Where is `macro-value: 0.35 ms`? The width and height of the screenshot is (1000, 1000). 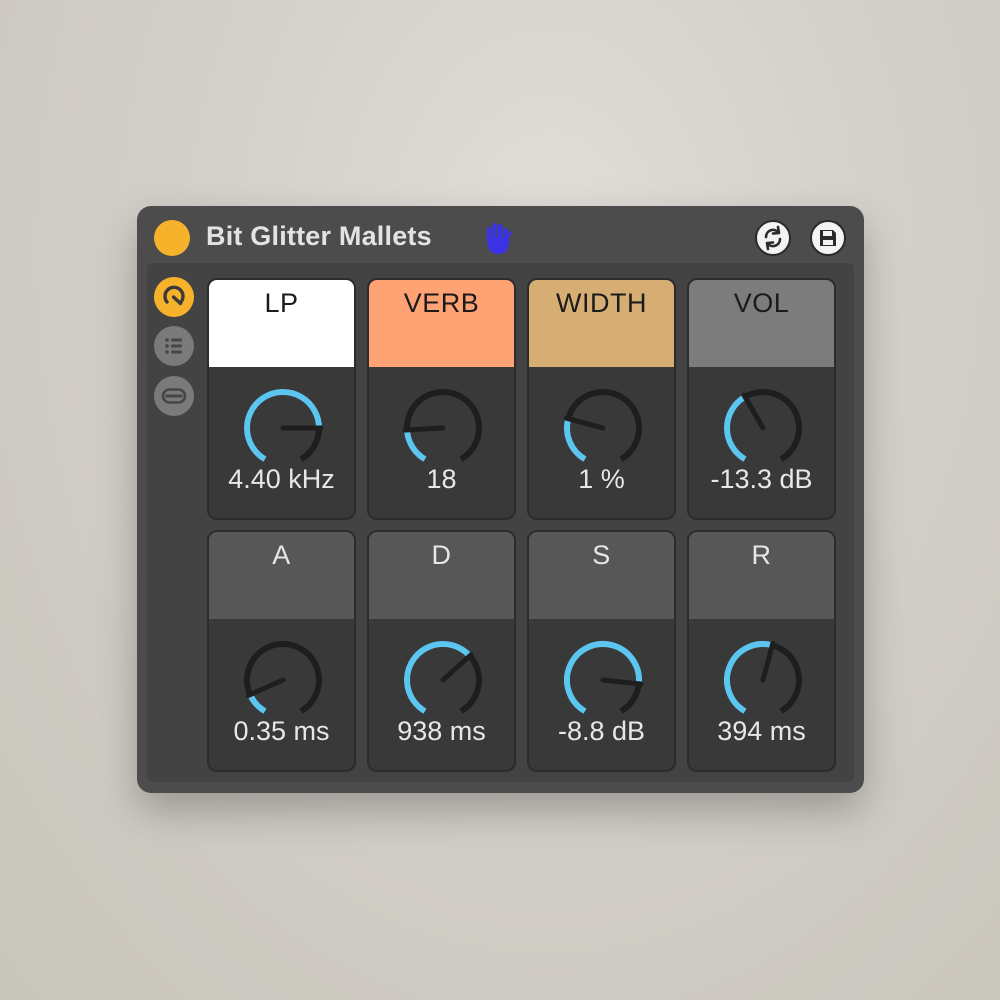 macro-value: 0.35 ms is located at coordinates (281, 731).